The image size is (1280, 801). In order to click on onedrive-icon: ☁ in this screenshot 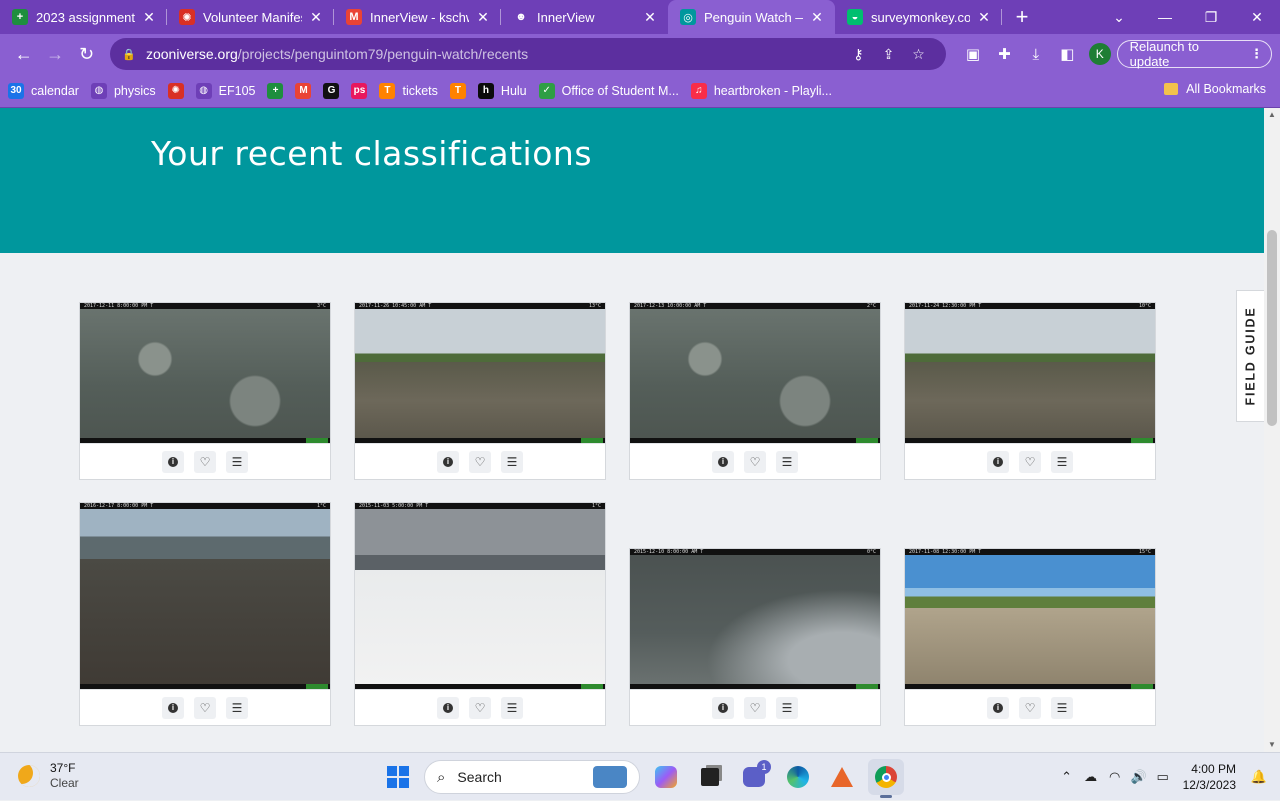, I will do `click(1091, 777)`.